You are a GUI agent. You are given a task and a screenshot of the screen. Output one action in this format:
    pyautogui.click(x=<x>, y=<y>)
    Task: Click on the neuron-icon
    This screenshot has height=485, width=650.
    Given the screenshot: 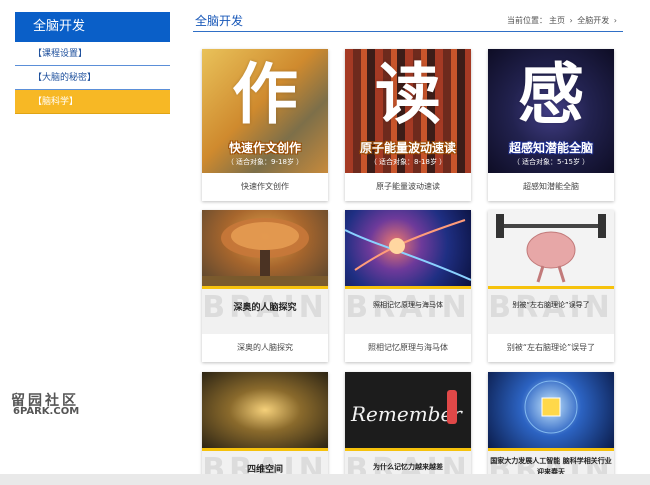 What is the action you would take?
    pyautogui.click(x=408, y=250)
    